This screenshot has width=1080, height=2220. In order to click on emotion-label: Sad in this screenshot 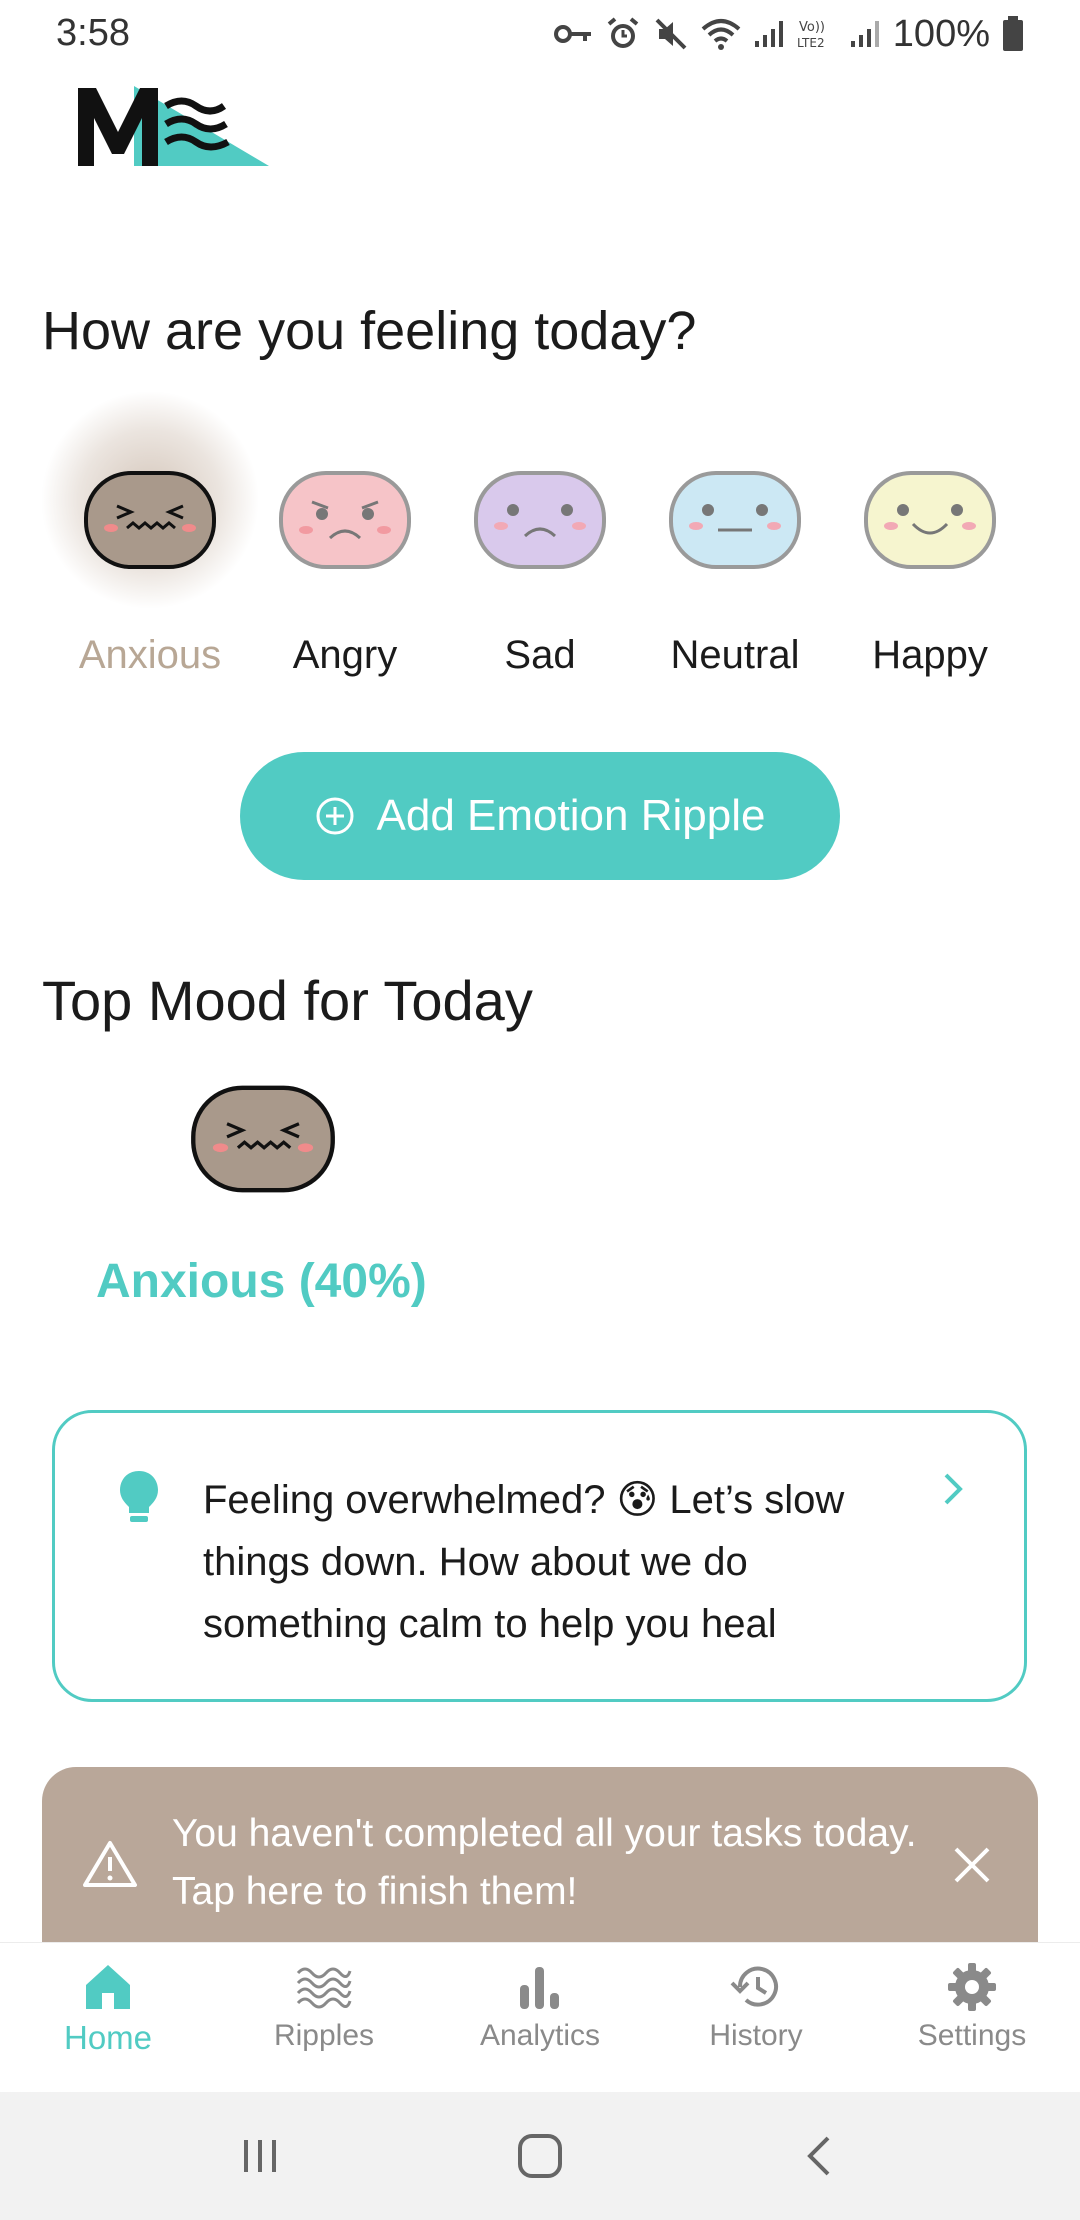, I will do `click(540, 655)`.